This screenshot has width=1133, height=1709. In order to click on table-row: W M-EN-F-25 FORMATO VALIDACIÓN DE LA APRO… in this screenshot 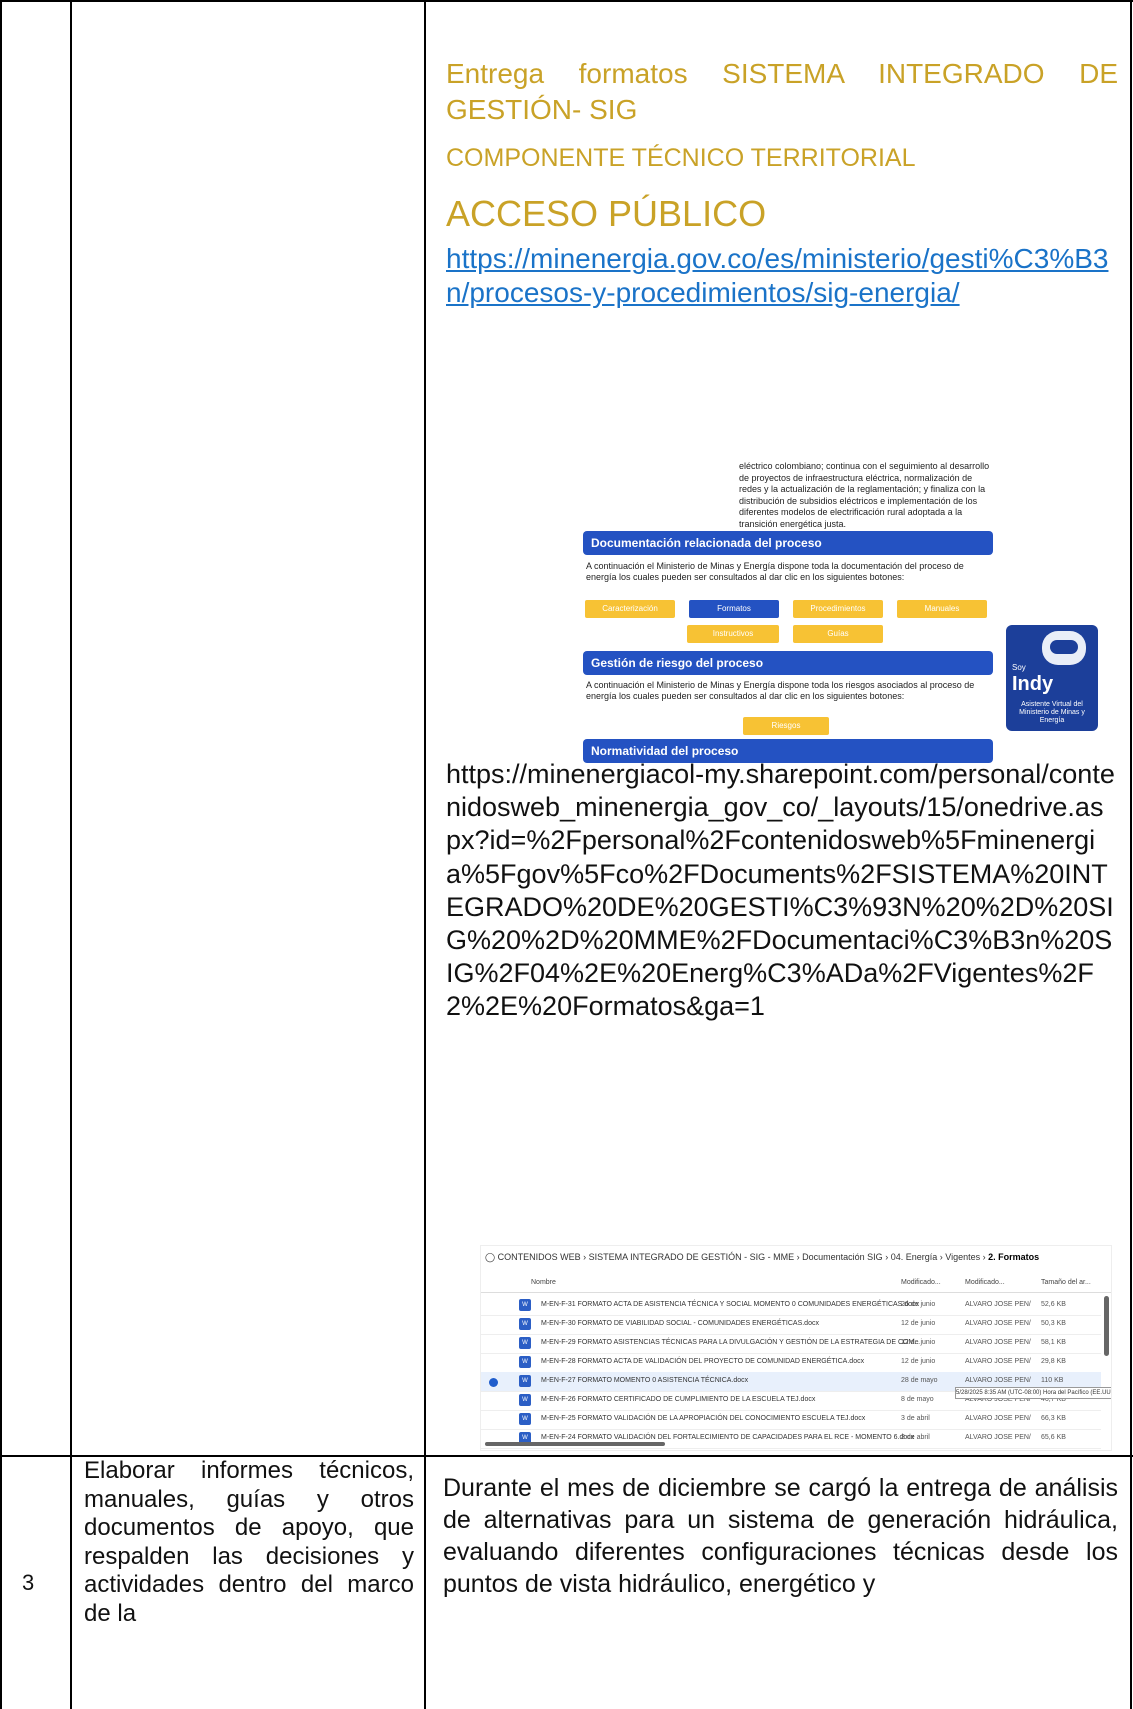, I will do `click(791, 1420)`.